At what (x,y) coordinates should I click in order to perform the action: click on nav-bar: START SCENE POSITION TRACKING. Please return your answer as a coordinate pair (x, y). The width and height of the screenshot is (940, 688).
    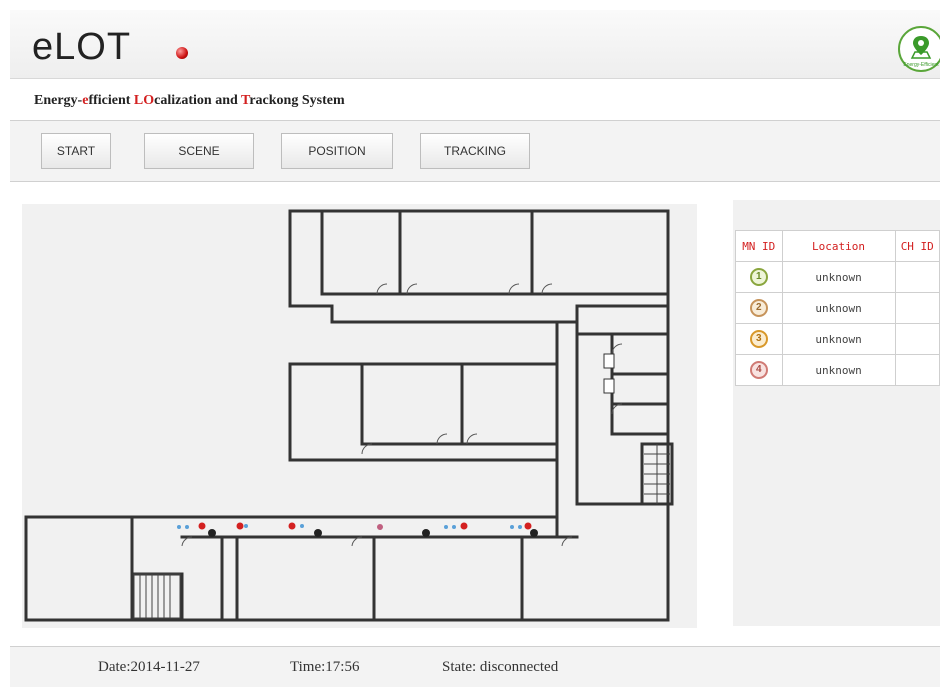
    Looking at the image, I should click on (475, 151).